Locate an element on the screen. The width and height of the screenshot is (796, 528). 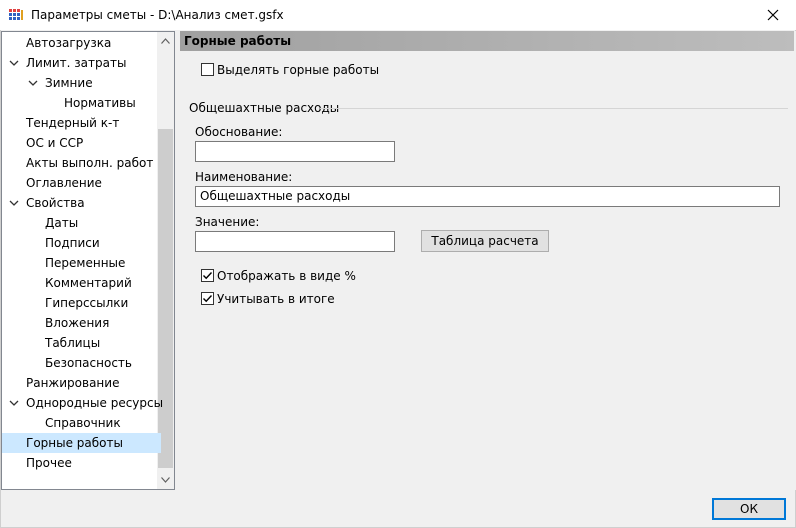
scroll-up-icon is located at coordinates (165, 41).